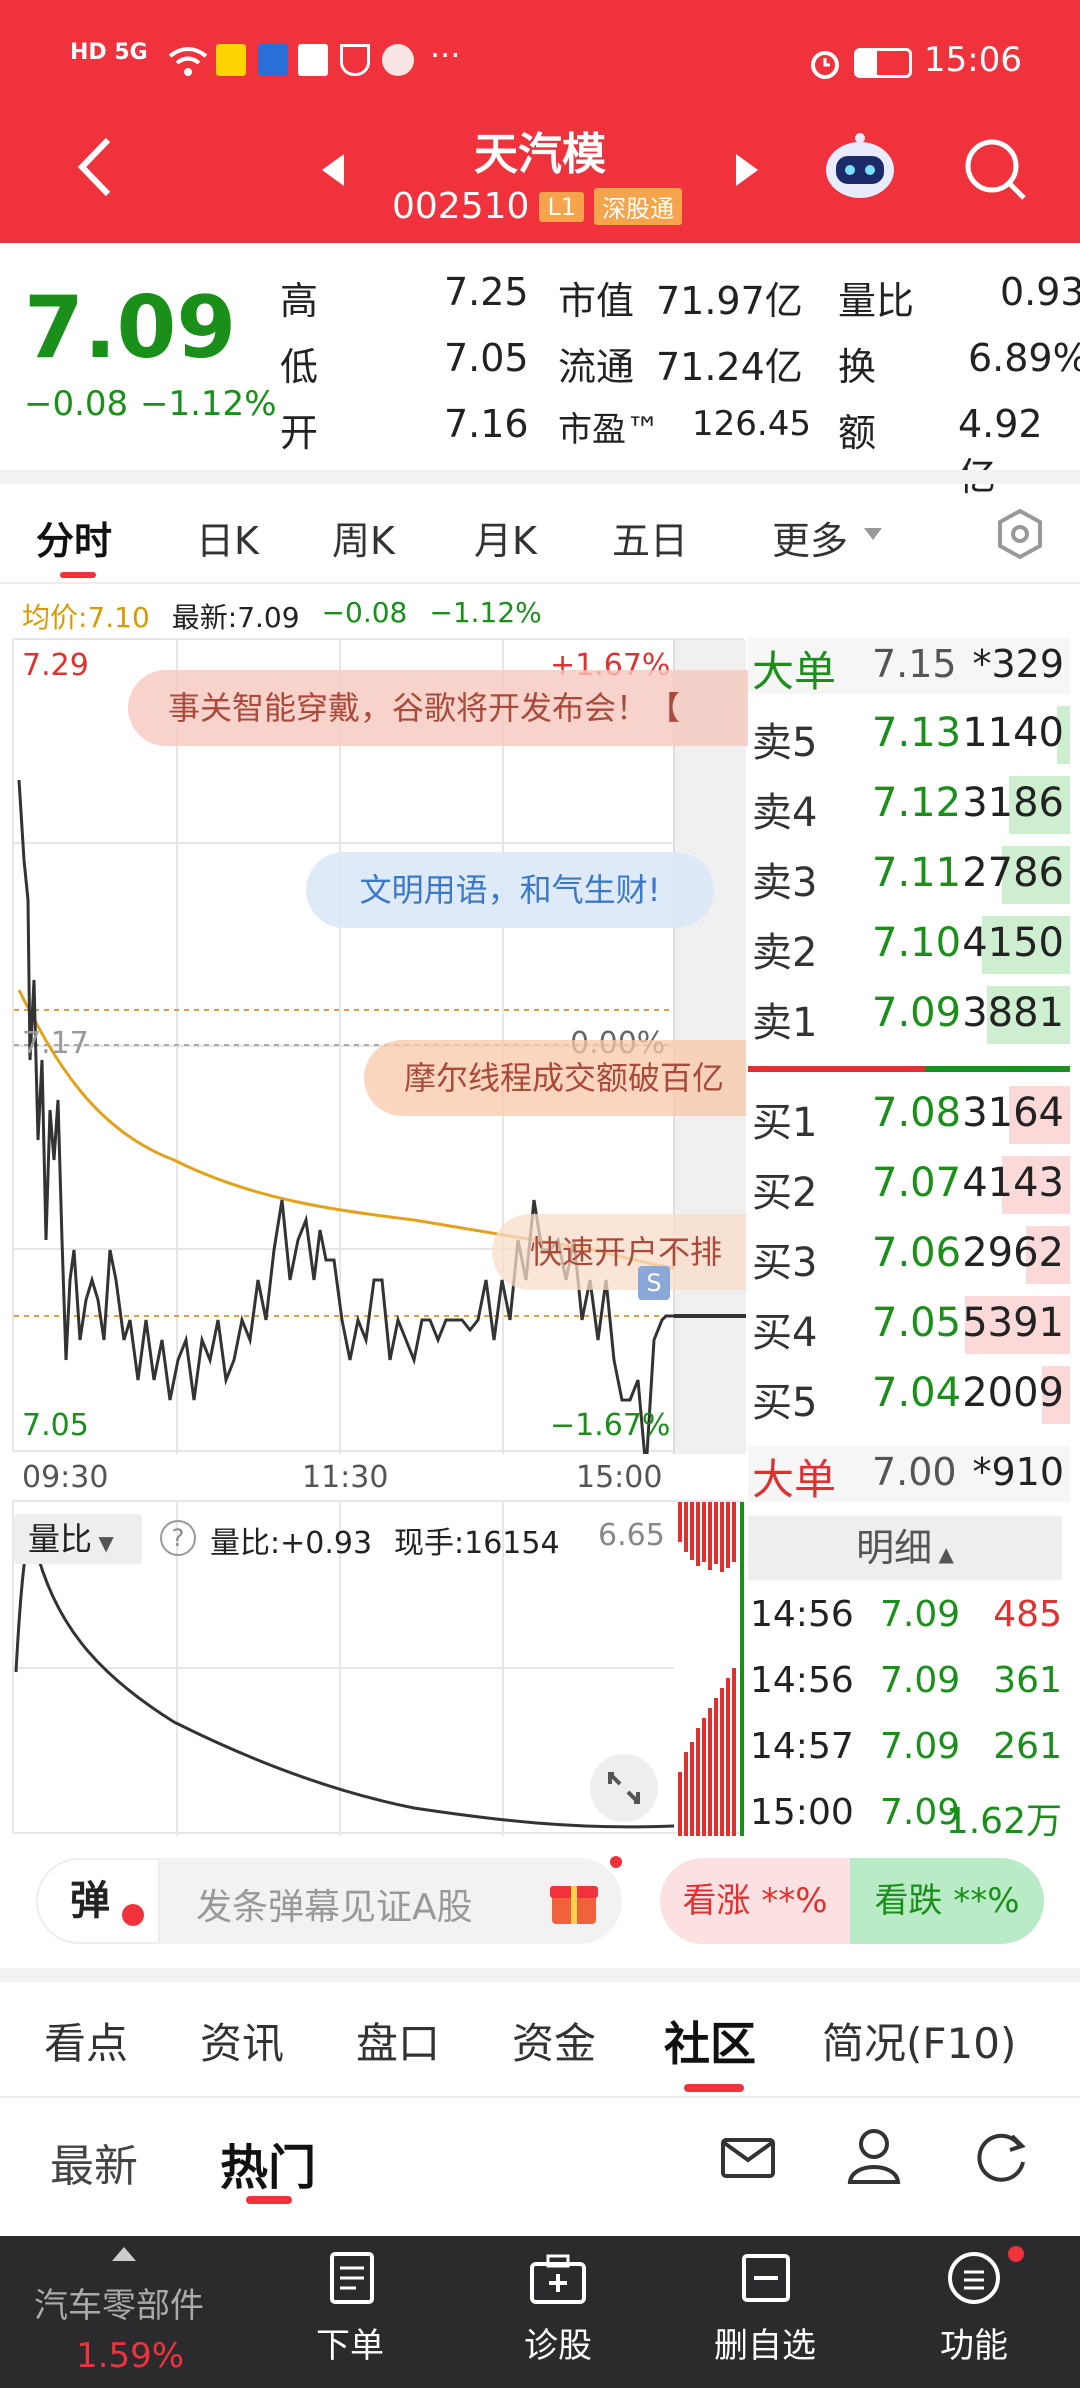 This screenshot has height=2388, width=1080. What do you see at coordinates (364, 612) in the screenshot?
I see `latest-change: −0.08` at bounding box center [364, 612].